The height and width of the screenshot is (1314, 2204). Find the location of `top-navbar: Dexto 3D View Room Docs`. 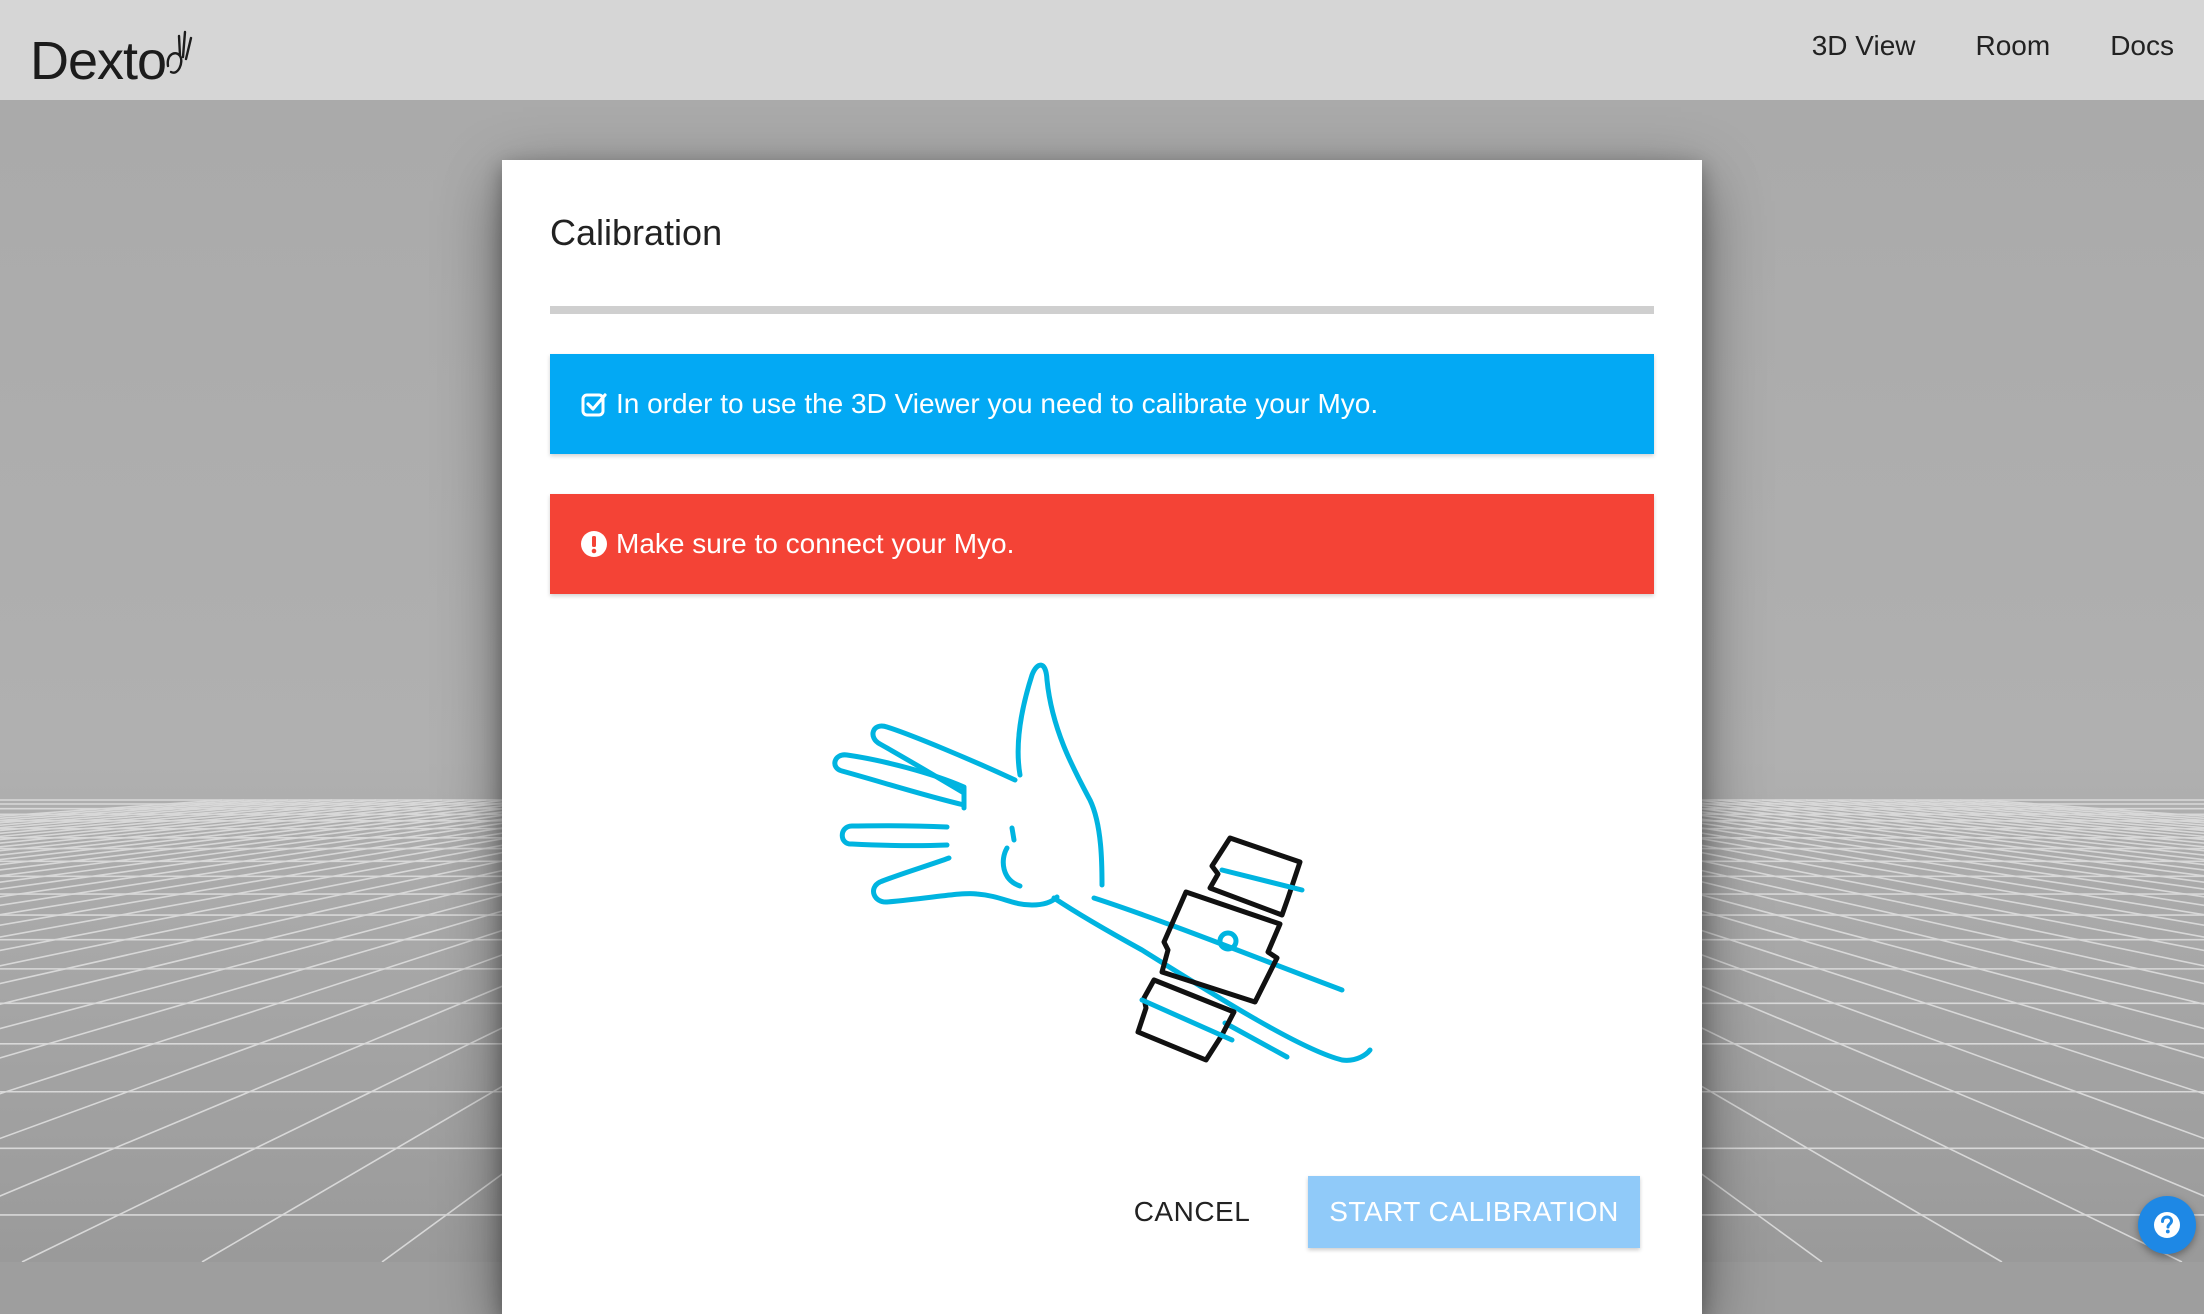

top-navbar: Dexto 3D View Room Docs is located at coordinates (1102, 50).